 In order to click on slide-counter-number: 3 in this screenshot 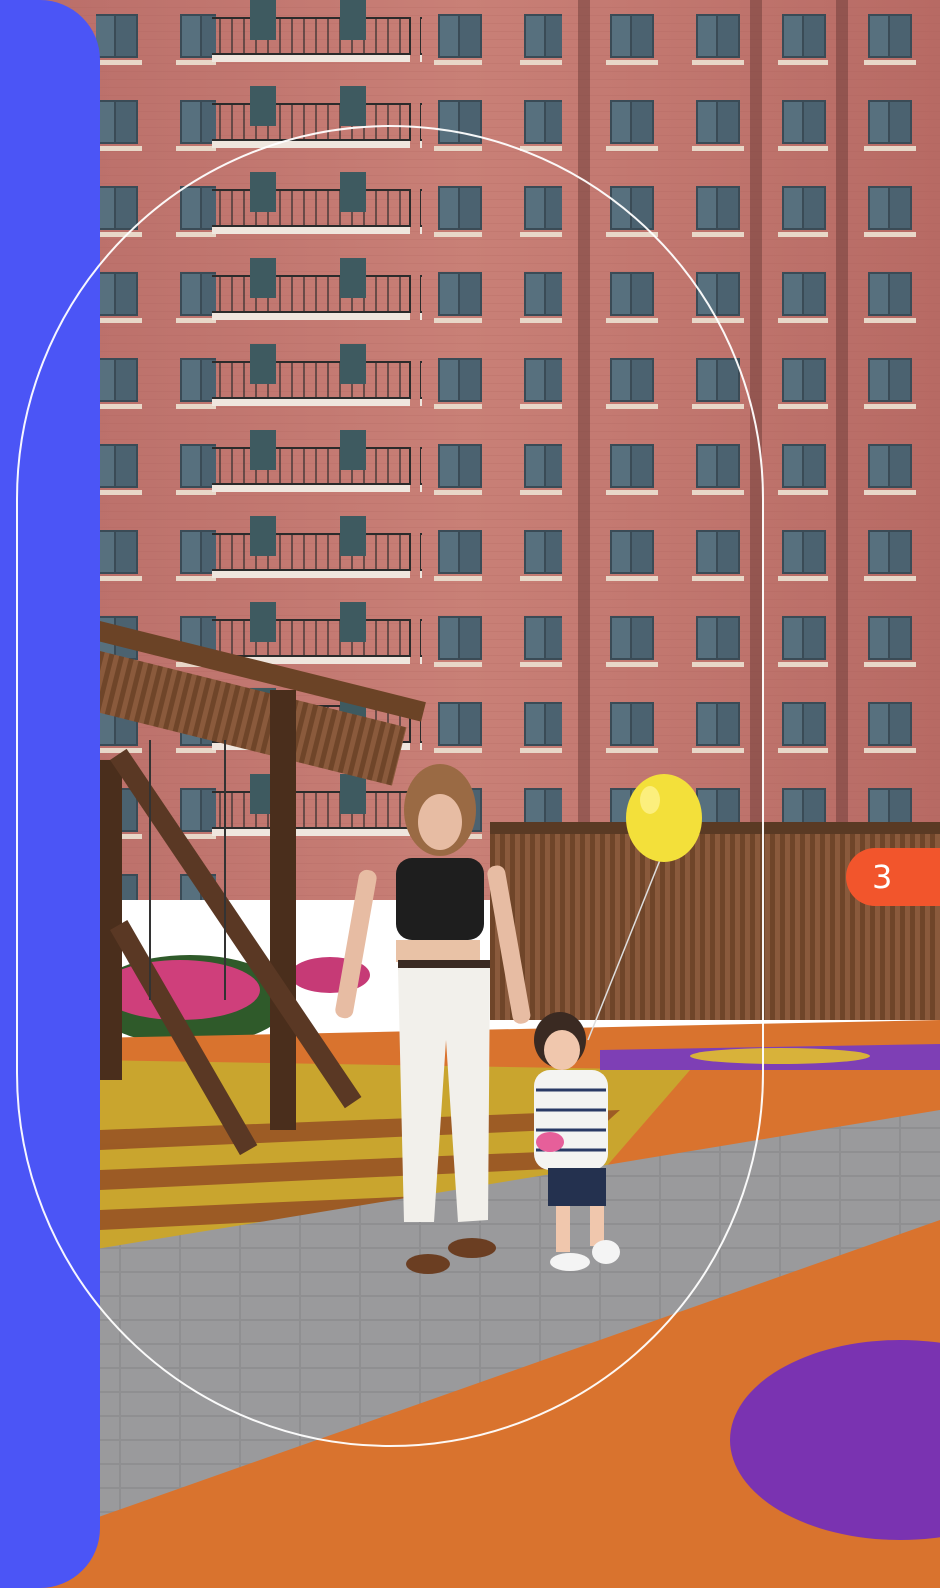, I will do `click(882, 877)`.